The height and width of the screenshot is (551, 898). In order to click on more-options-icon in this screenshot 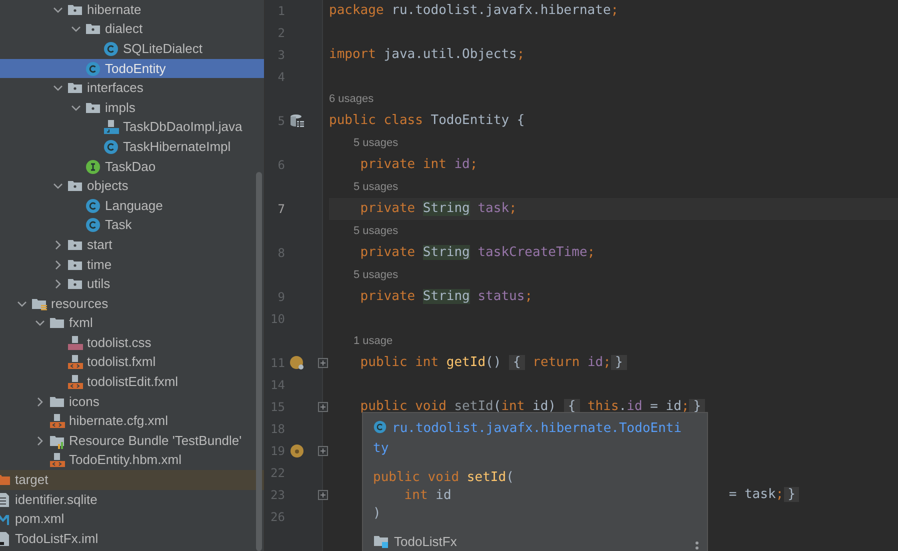, I will do `click(697, 546)`.